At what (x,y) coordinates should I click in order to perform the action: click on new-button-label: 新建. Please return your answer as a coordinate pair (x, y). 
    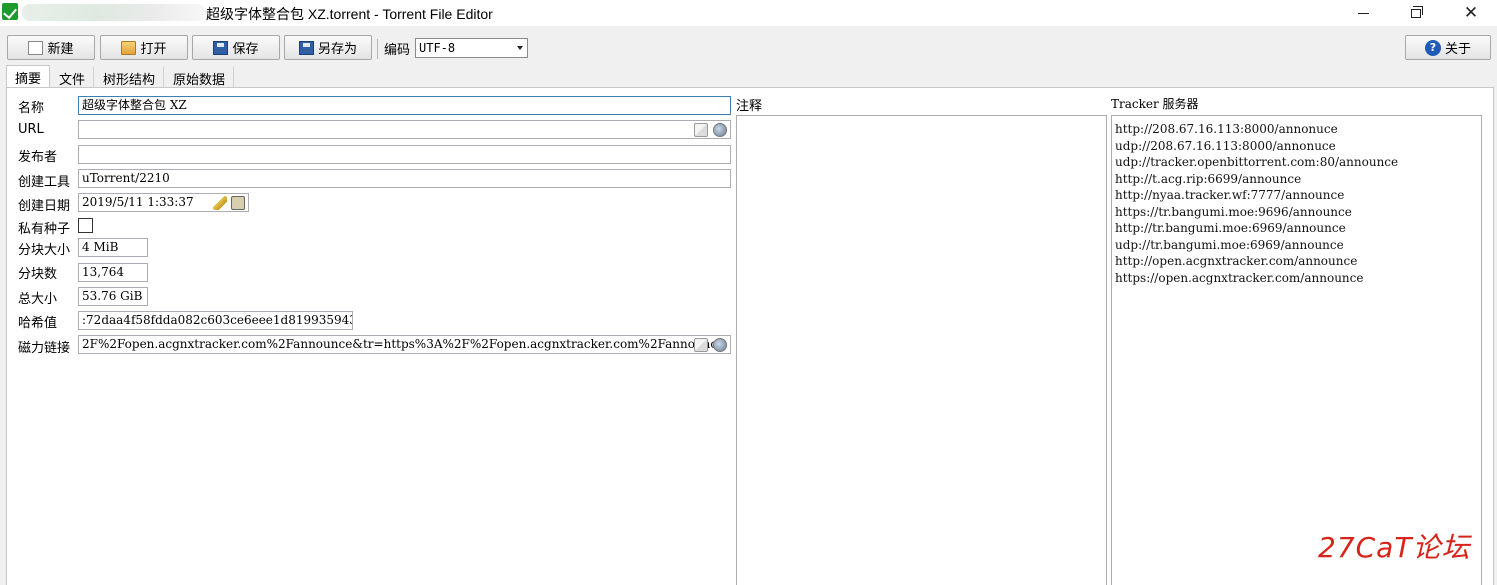
    Looking at the image, I should click on (60, 49).